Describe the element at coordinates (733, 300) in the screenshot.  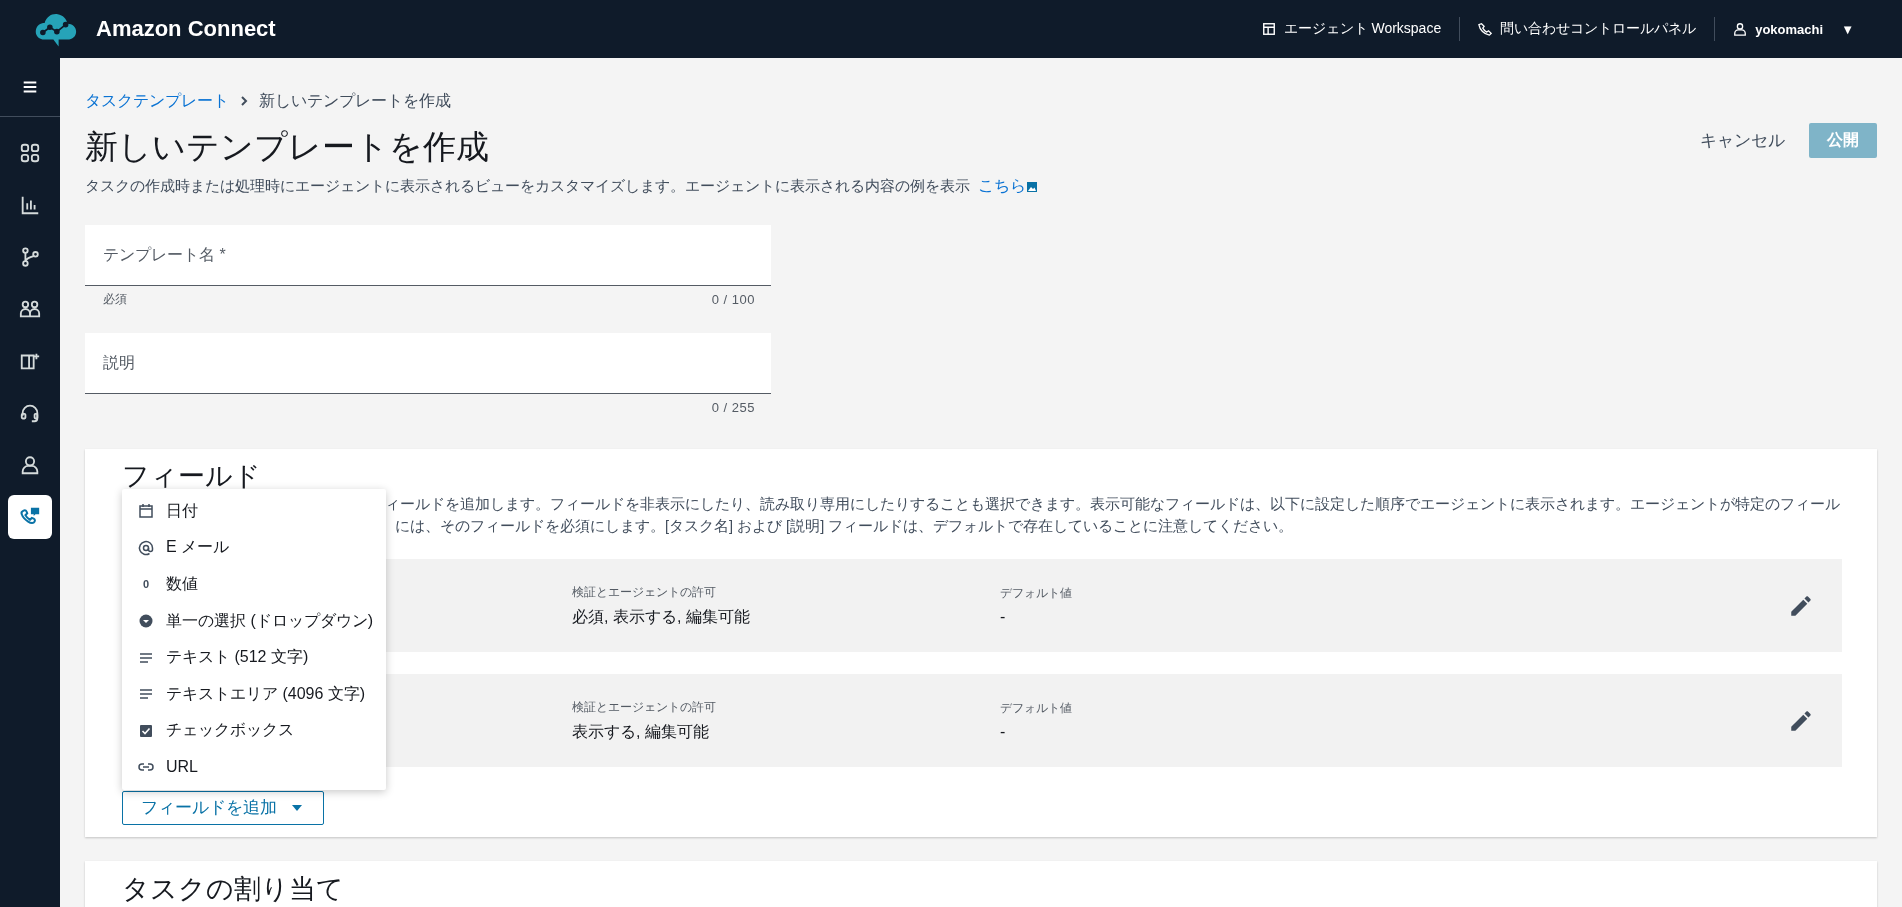
I see `character-counter: 0 / 100` at that location.